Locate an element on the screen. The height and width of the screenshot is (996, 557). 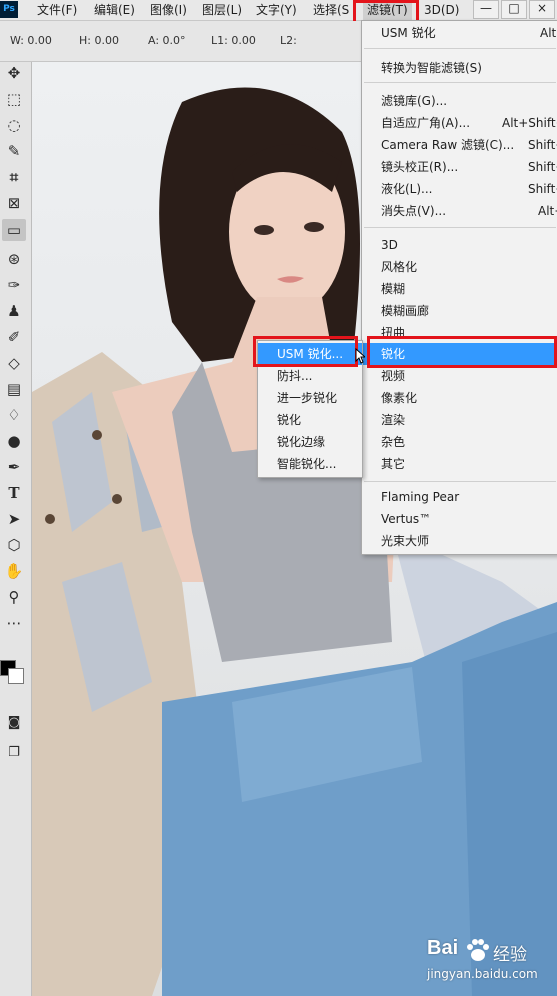
frame-tool-icon: ⊠ is located at coordinates (14, 203).